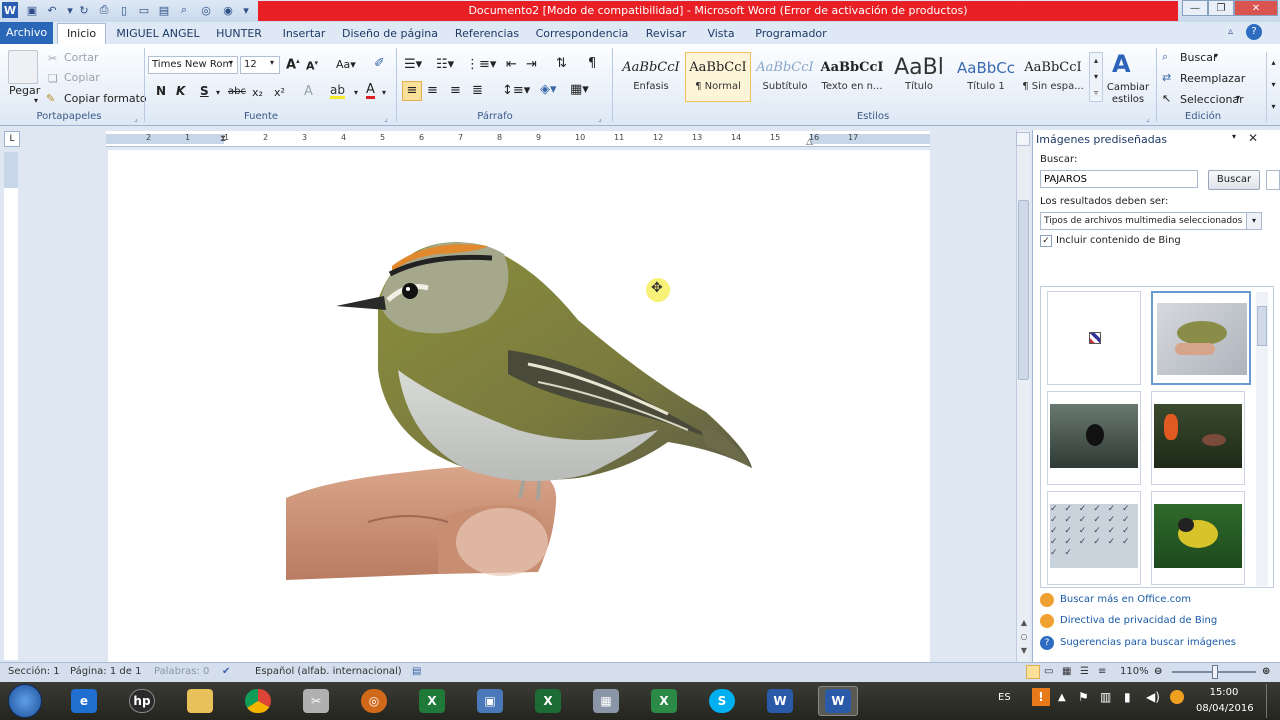 This screenshot has height=720, width=1280. Describe the element at coordinates (10, 10) in the screenshot. I see `word-app-icon: W` at that location.